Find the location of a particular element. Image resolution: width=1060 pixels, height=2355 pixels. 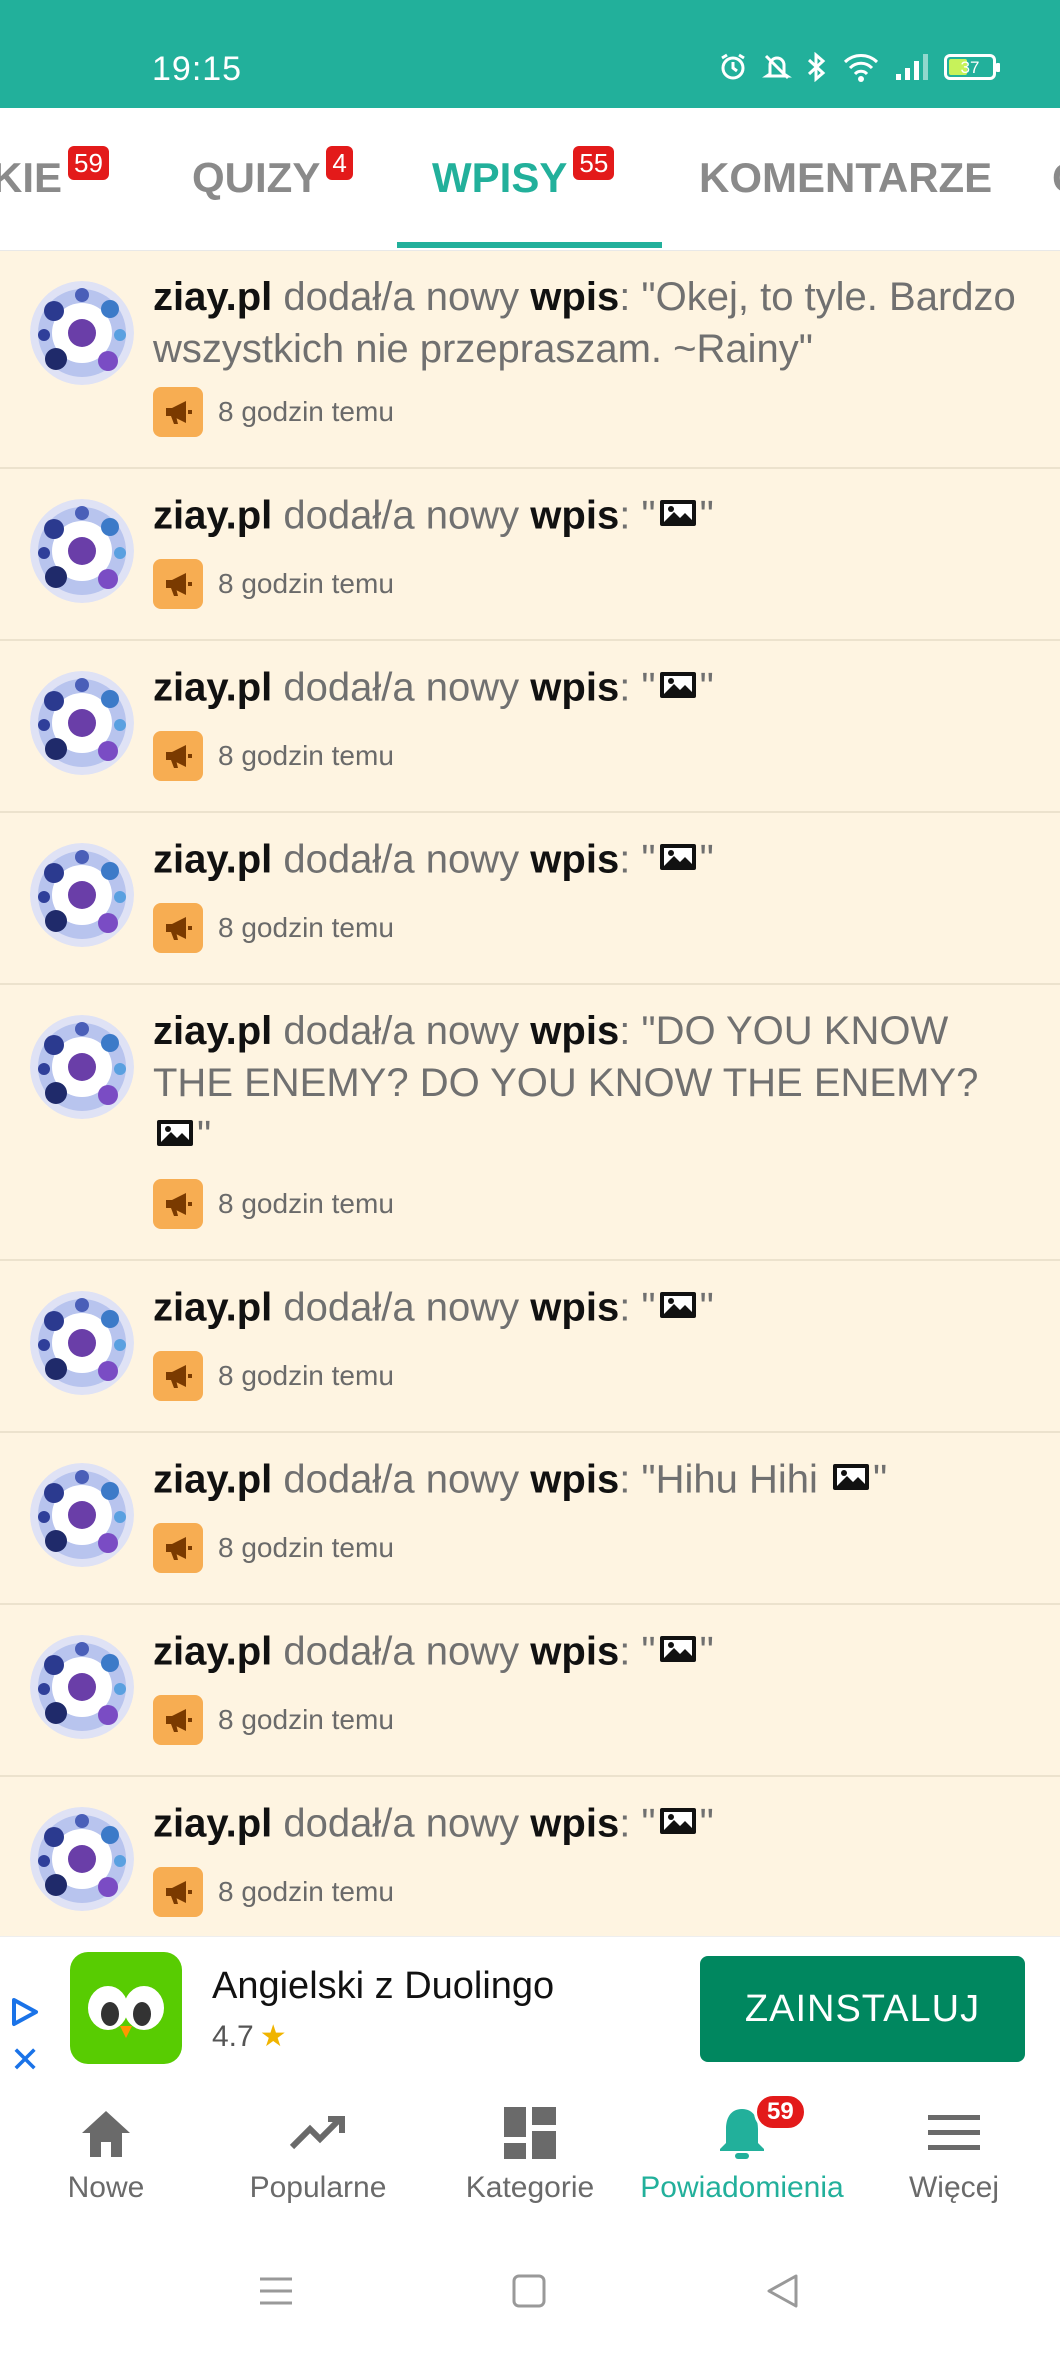

tab-label: O is located at coordinates (1056, 177).